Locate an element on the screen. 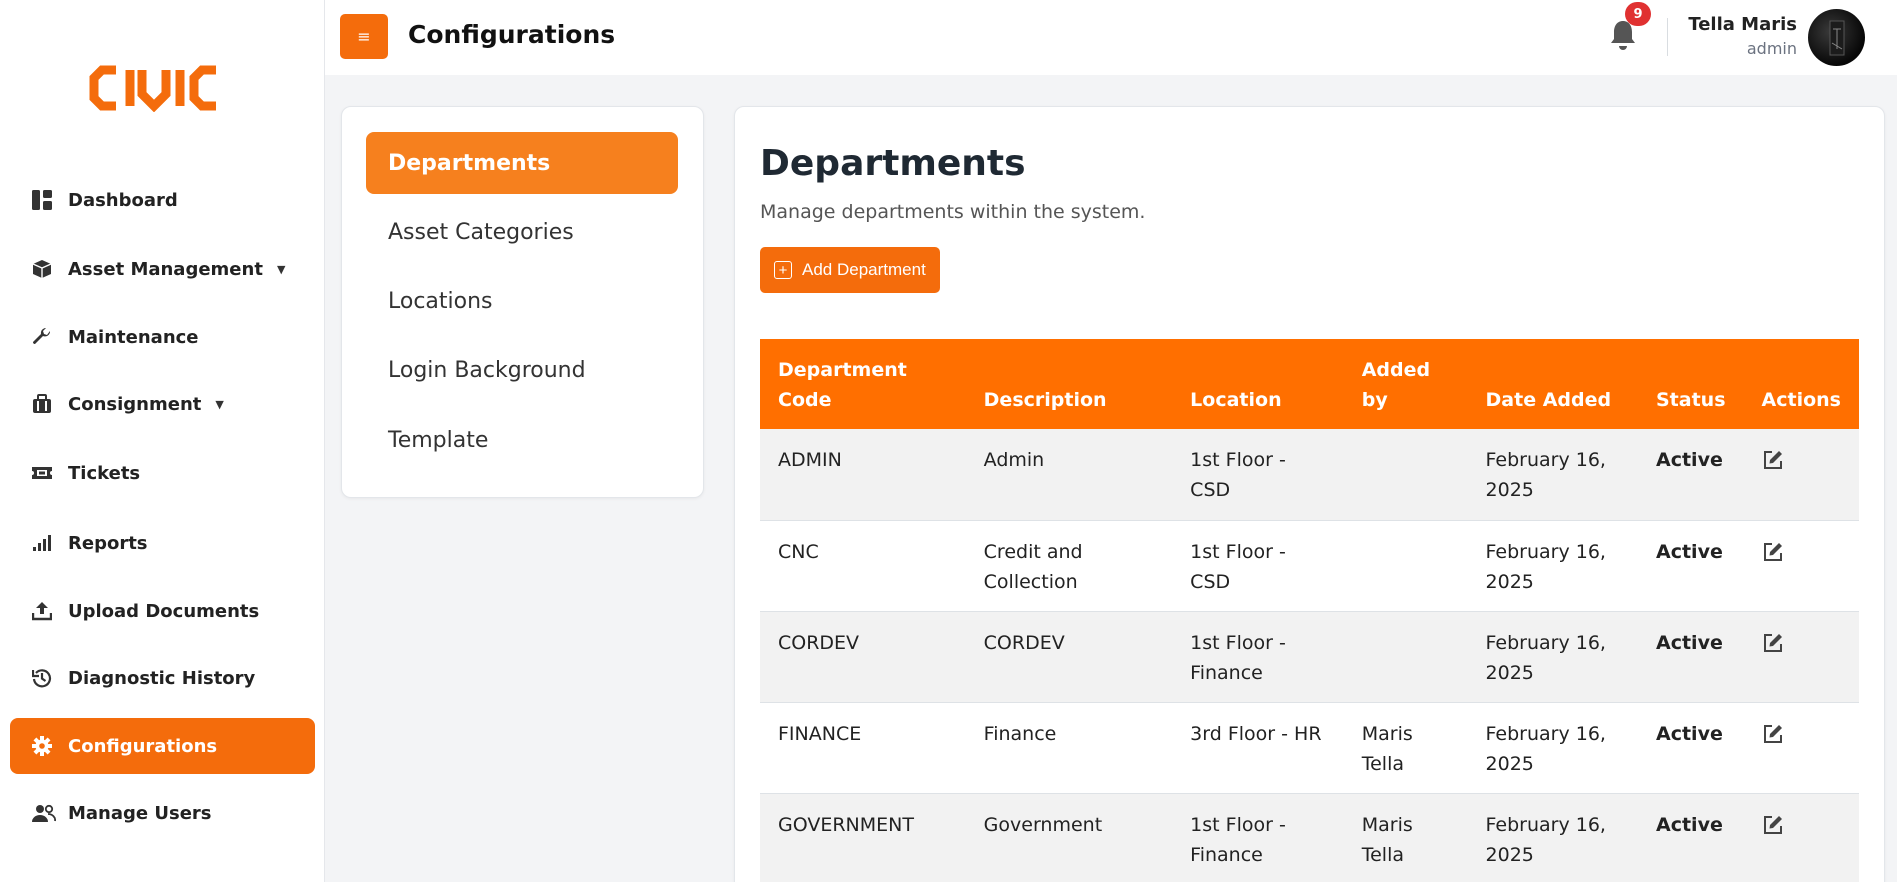  col-header-status: Status is located at coordinates (1691, 384).